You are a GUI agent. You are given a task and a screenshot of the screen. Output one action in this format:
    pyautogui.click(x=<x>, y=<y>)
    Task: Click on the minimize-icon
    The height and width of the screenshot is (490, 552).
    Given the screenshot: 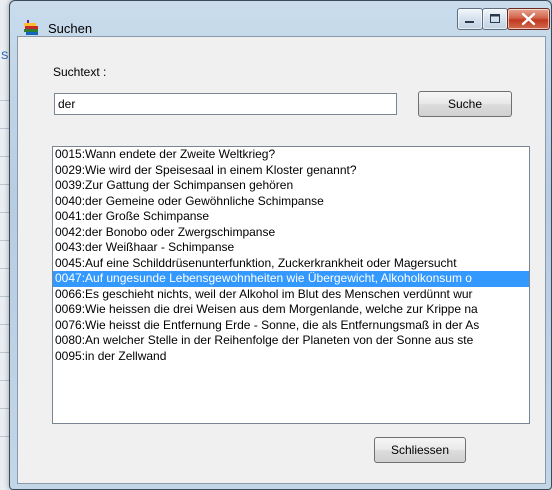 What is the action you would take?
    pyautogui.click(x=469, y=22)
    